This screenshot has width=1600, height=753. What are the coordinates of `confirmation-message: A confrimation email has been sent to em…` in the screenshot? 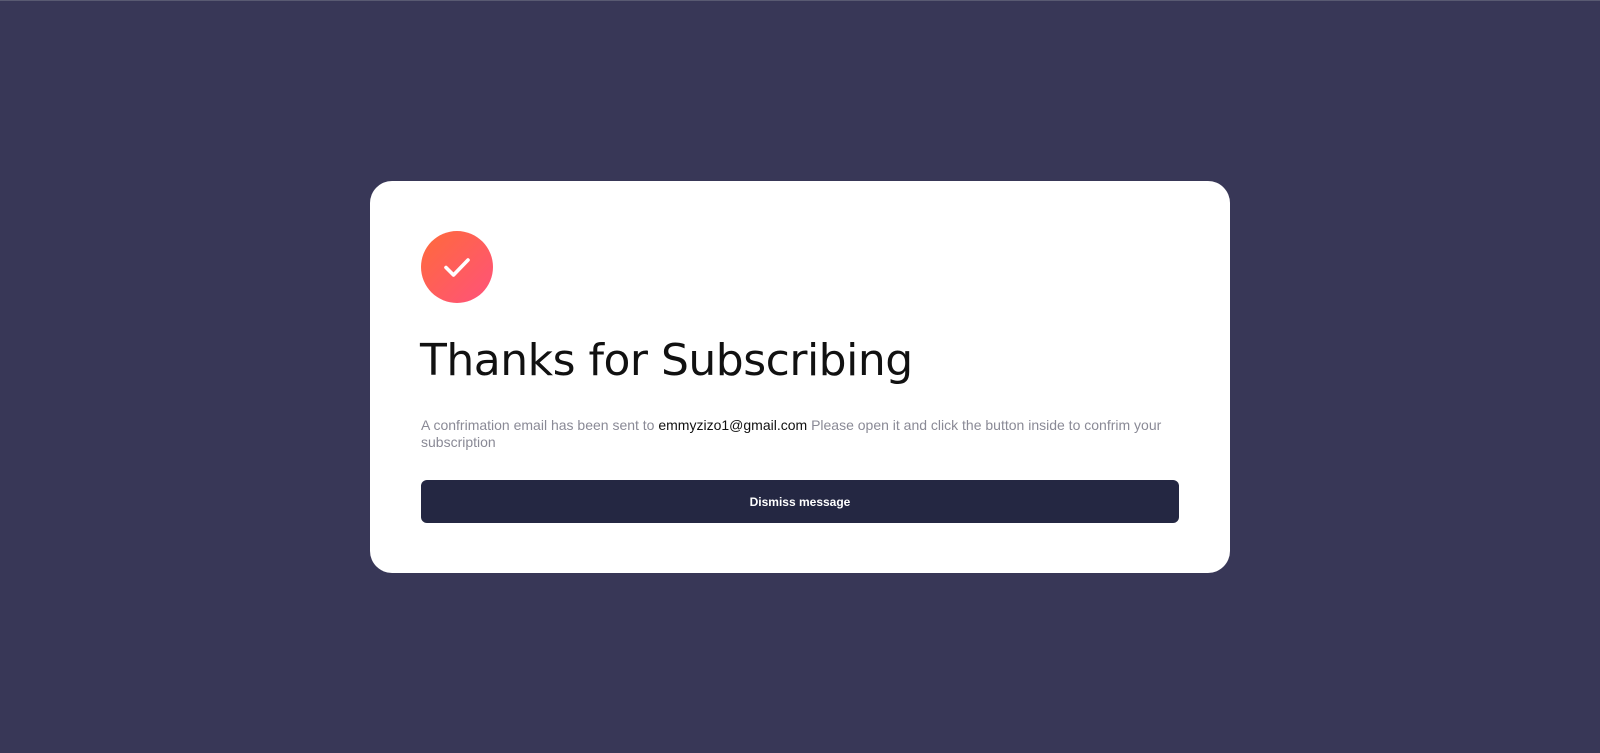 It's located at (801, 434).